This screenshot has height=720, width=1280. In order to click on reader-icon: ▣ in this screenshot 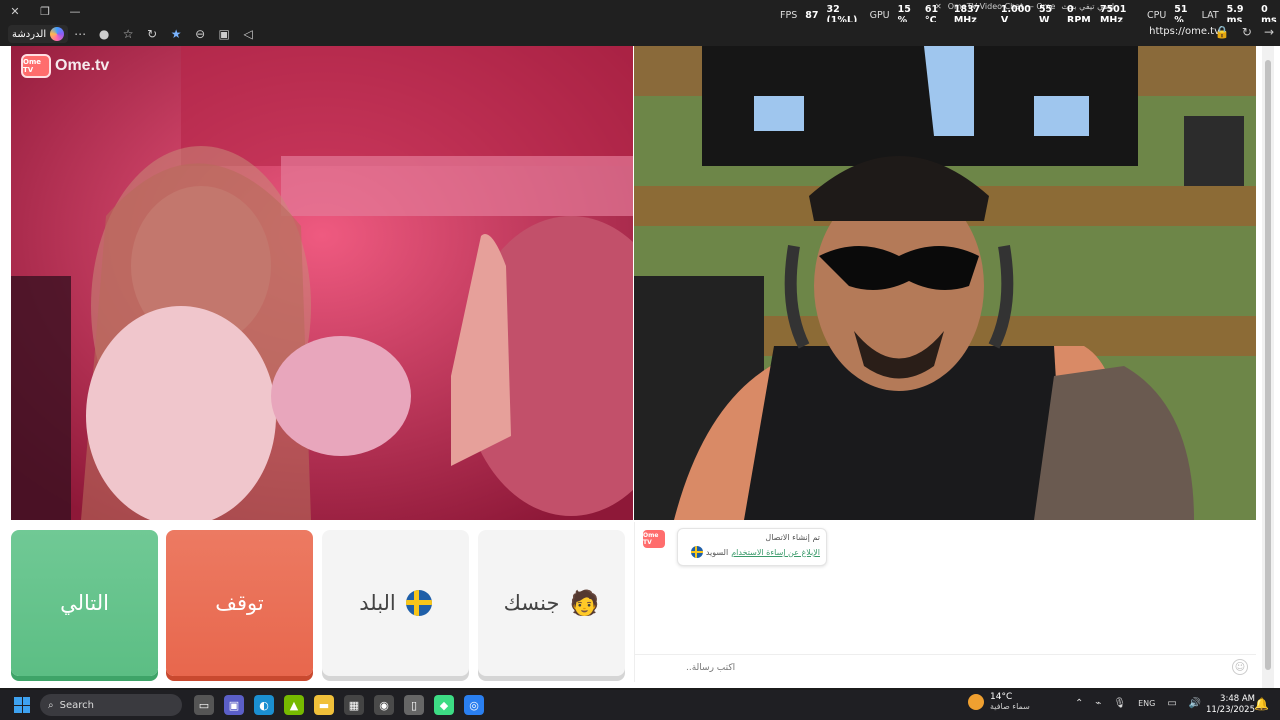, I will do `click(224, 34)`.